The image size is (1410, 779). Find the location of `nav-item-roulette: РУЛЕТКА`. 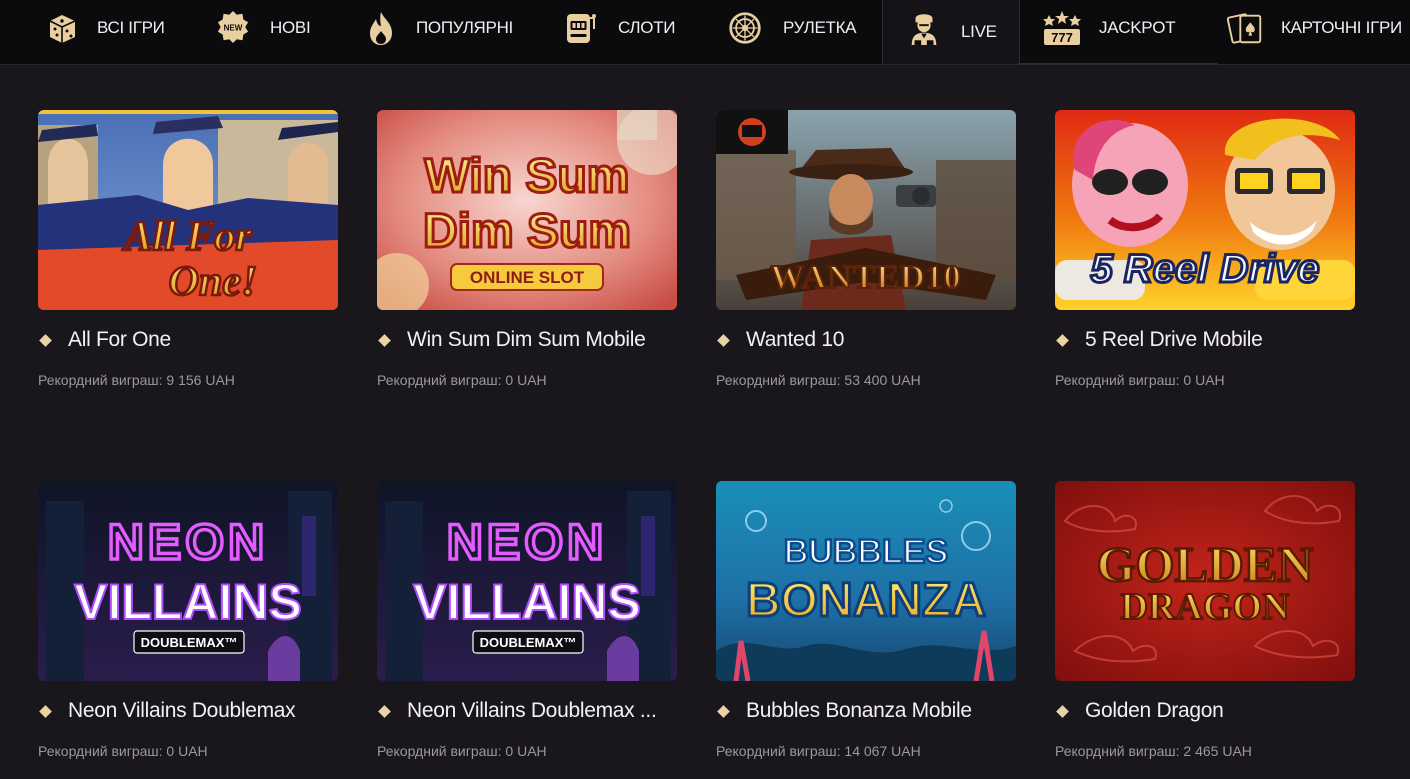

nav-item-roulette: РУЛЕТКА is located at coordinates (800, 28).